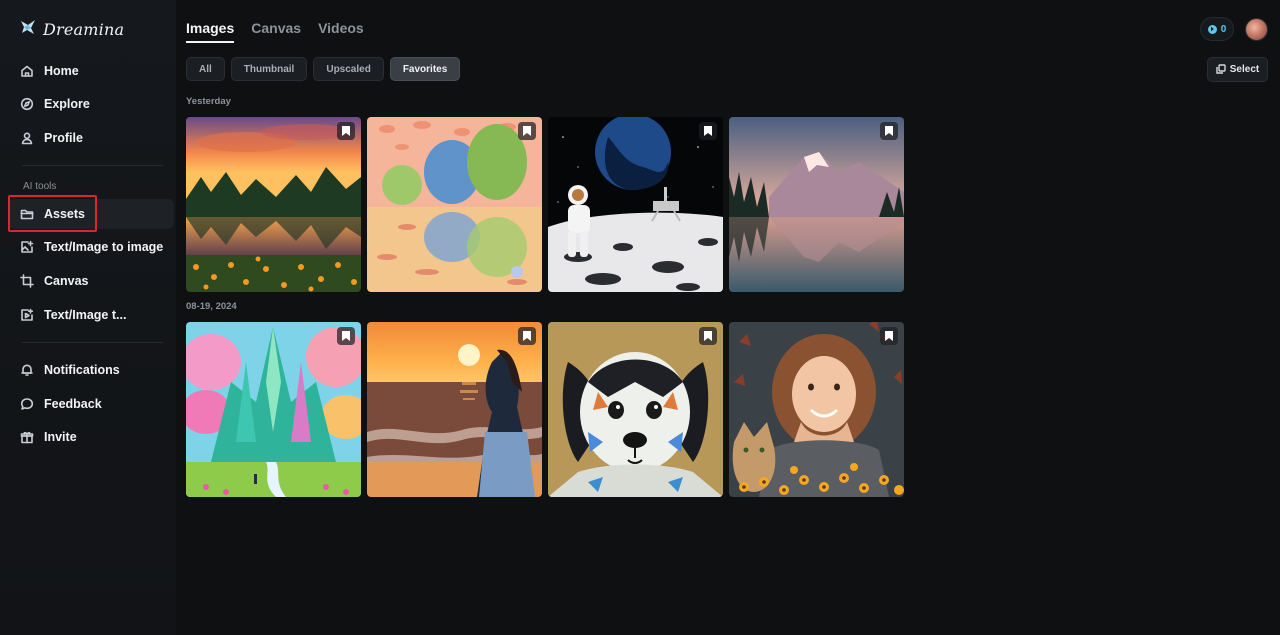 This screenshot has height=635, width=1280. What do you see at coordinates (27, 404) in the screenshot?
I see `chat-icon` at bounding box center [27, 404].